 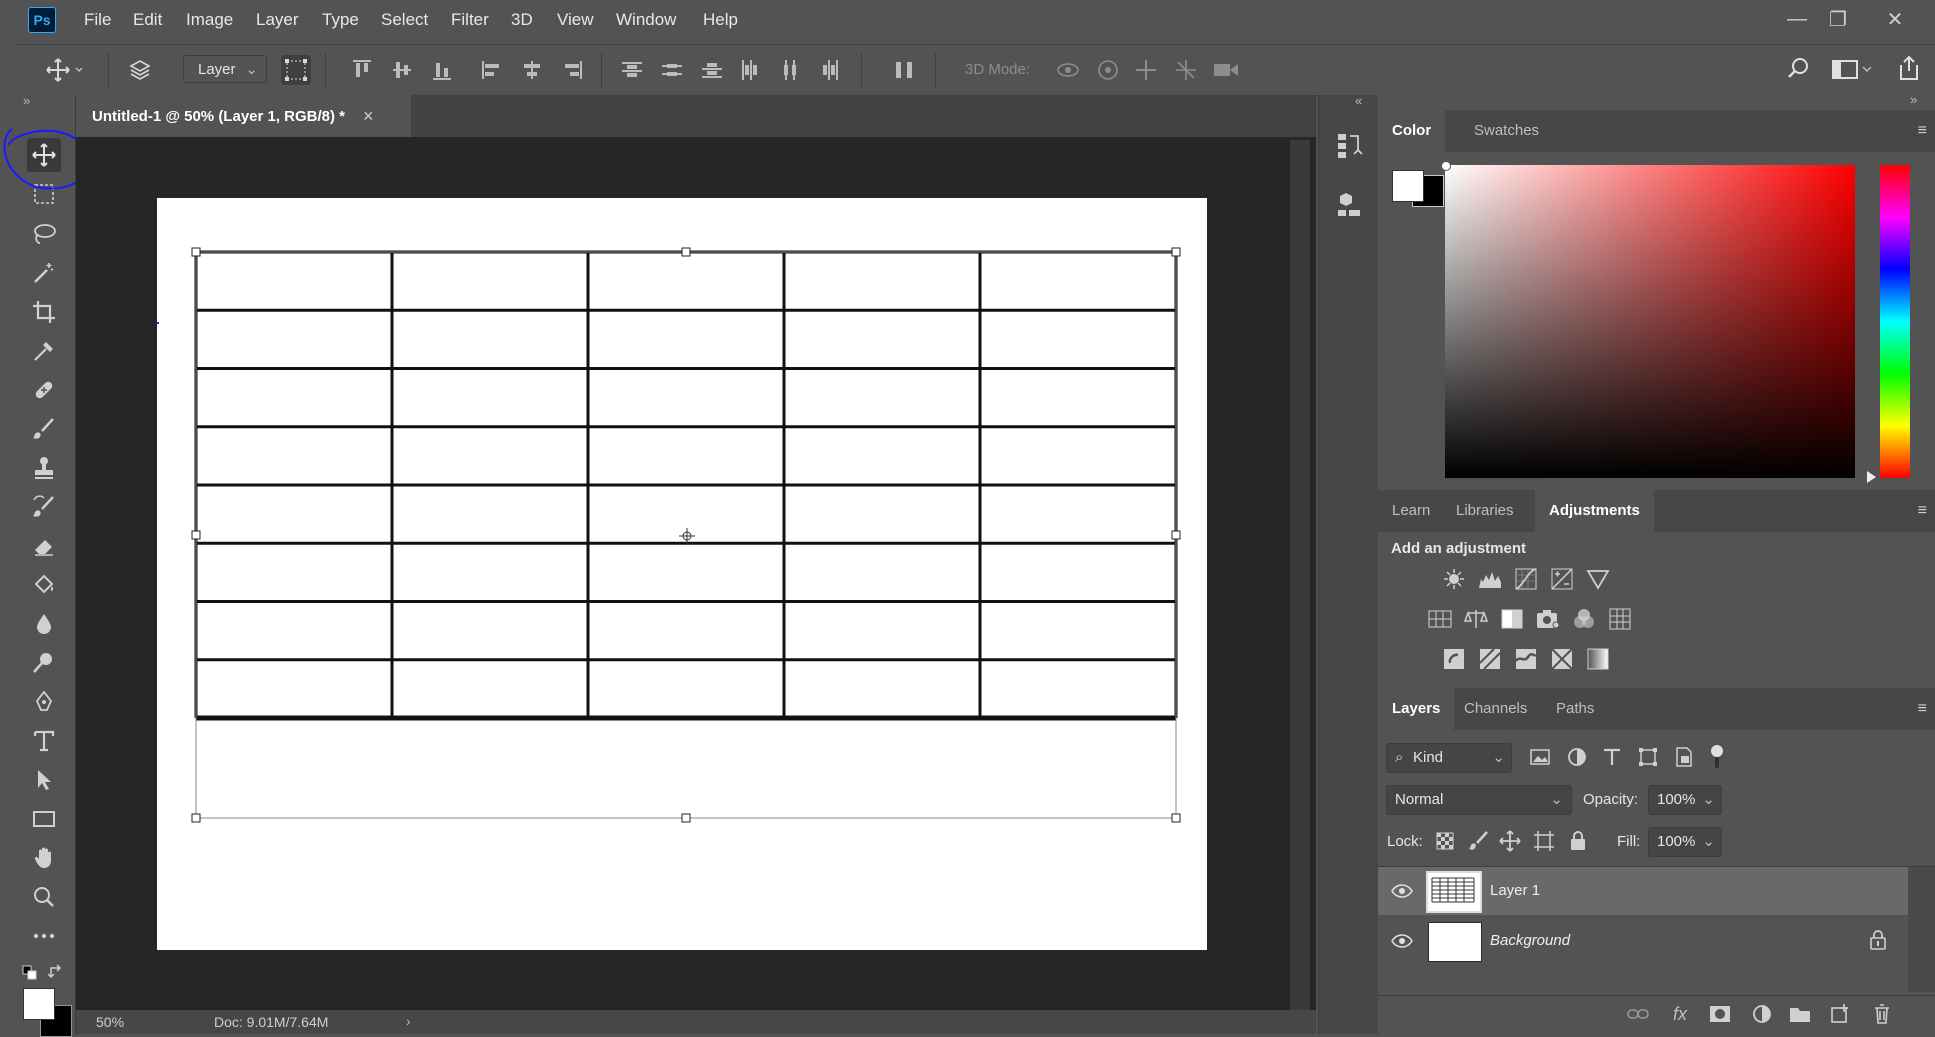 What do you see at coordinates (632, 70) in the screenshot?
I see `distribute-top-icon` at bounding box center [632, 70].